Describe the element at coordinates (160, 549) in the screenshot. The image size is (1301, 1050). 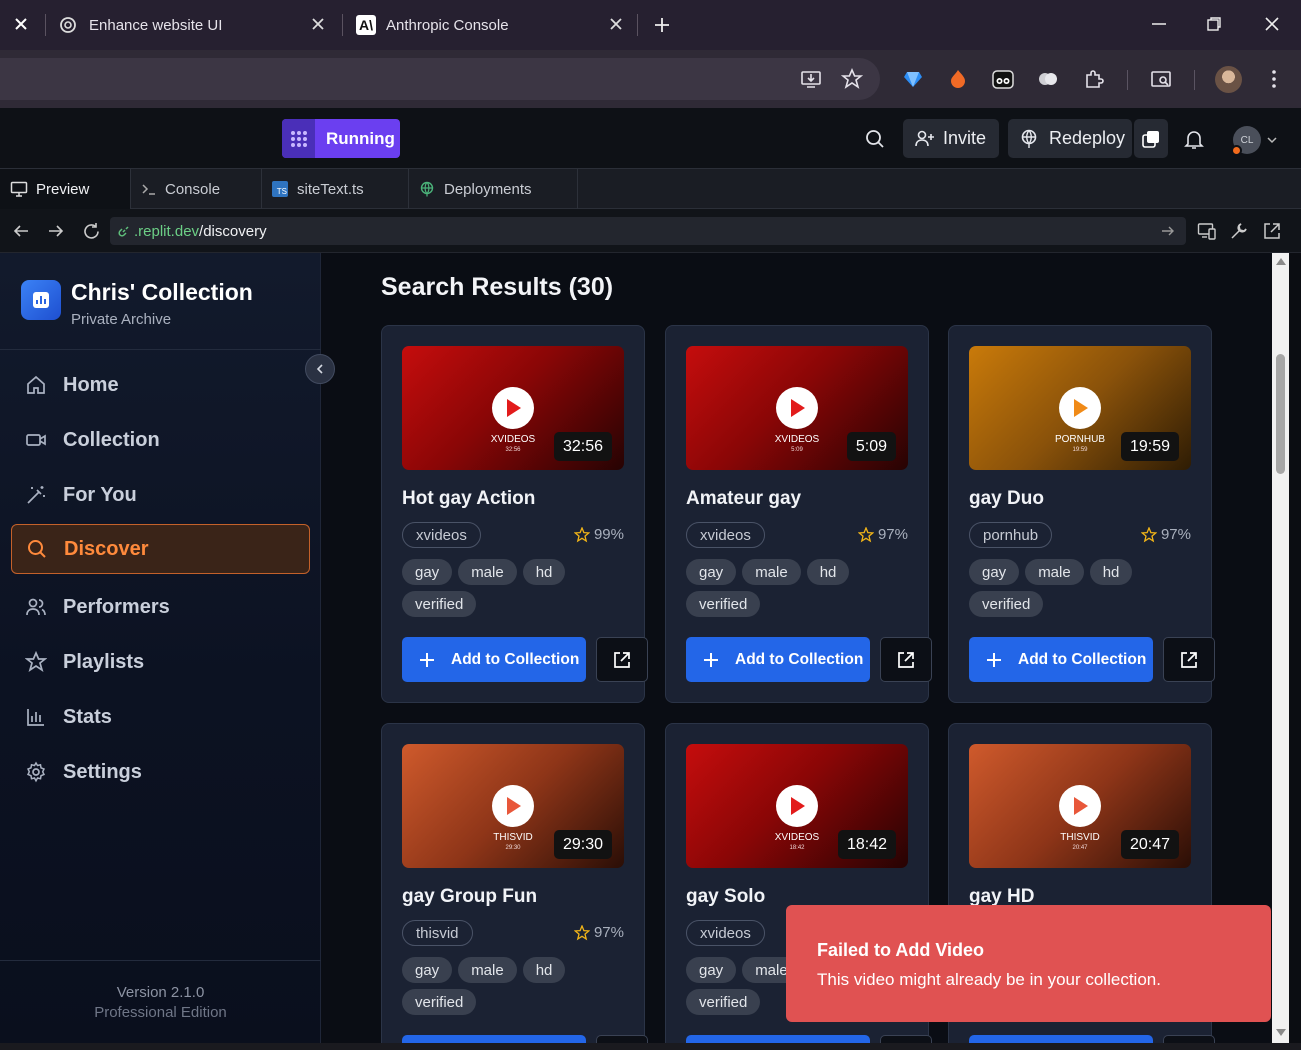
I see `sidebar-item-discover: Discover` at that location.